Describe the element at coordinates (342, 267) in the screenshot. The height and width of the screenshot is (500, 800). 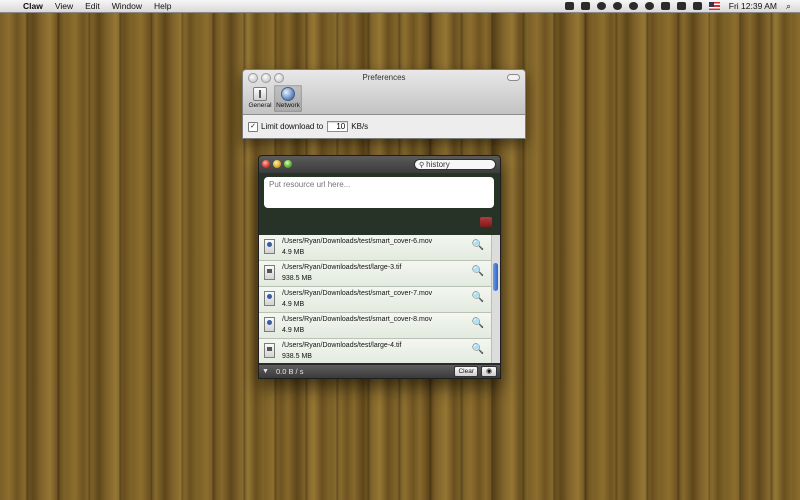
I see `file-path: /Users/Ryan/Downloads/test/large-3.tif` at that location.